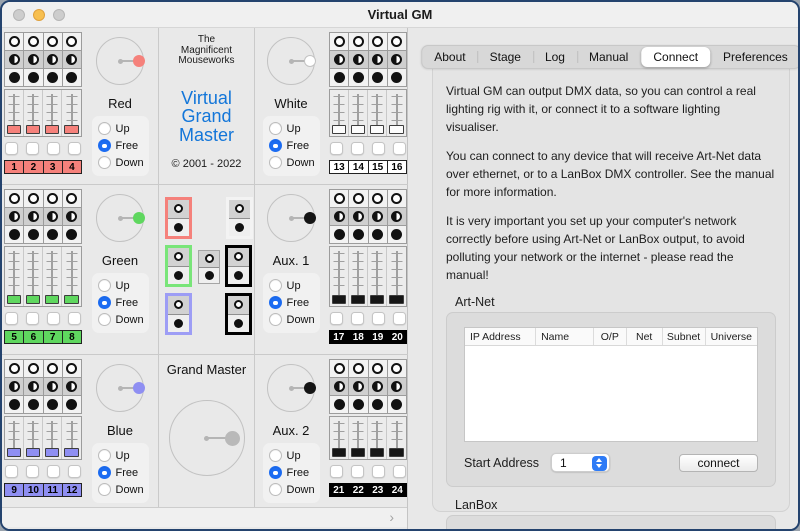 This screenshot has height=531, width=800. Describe the element at coordinates (731, 336) in the screenshot. I see `column-header-universe: Universe` at that location.